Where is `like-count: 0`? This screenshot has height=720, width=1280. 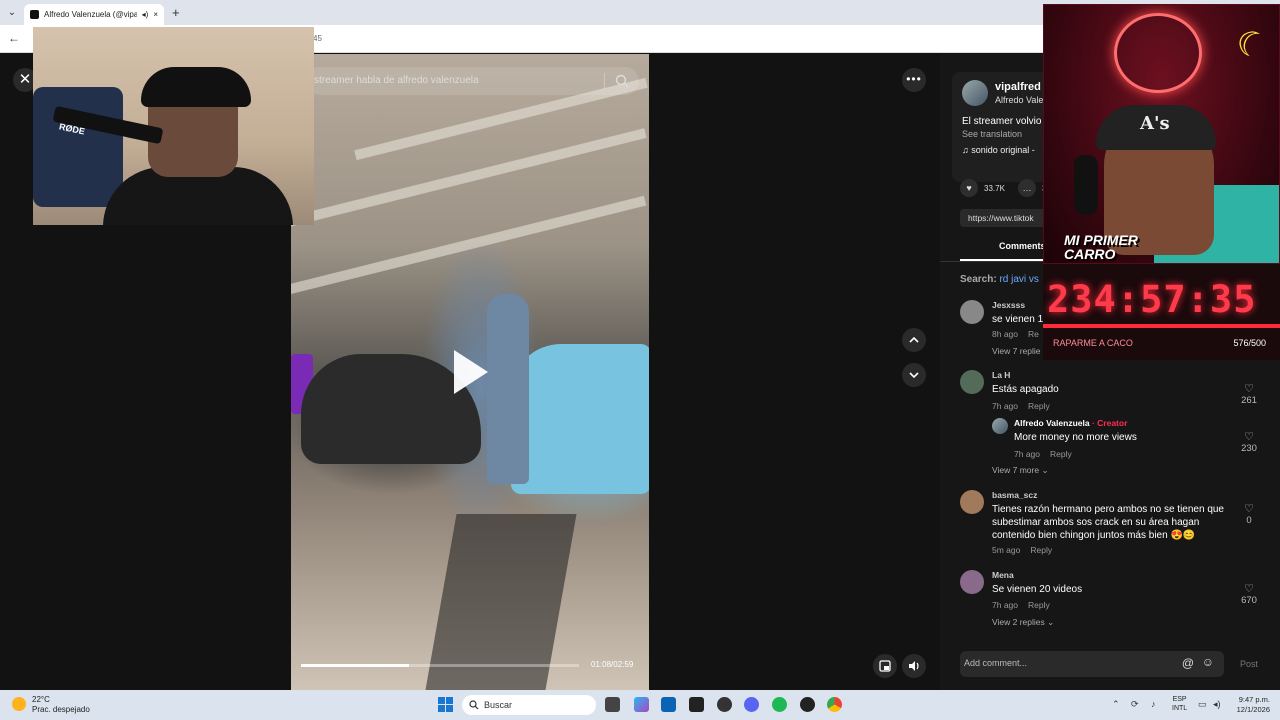 like-count: 0 is located at coordinates (1249, 520).